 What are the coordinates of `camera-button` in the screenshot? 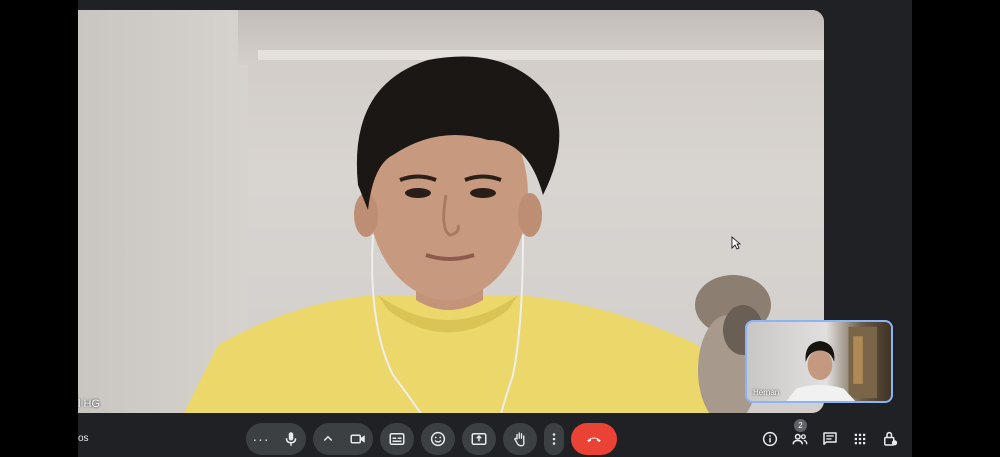 It's located at (358, 439).